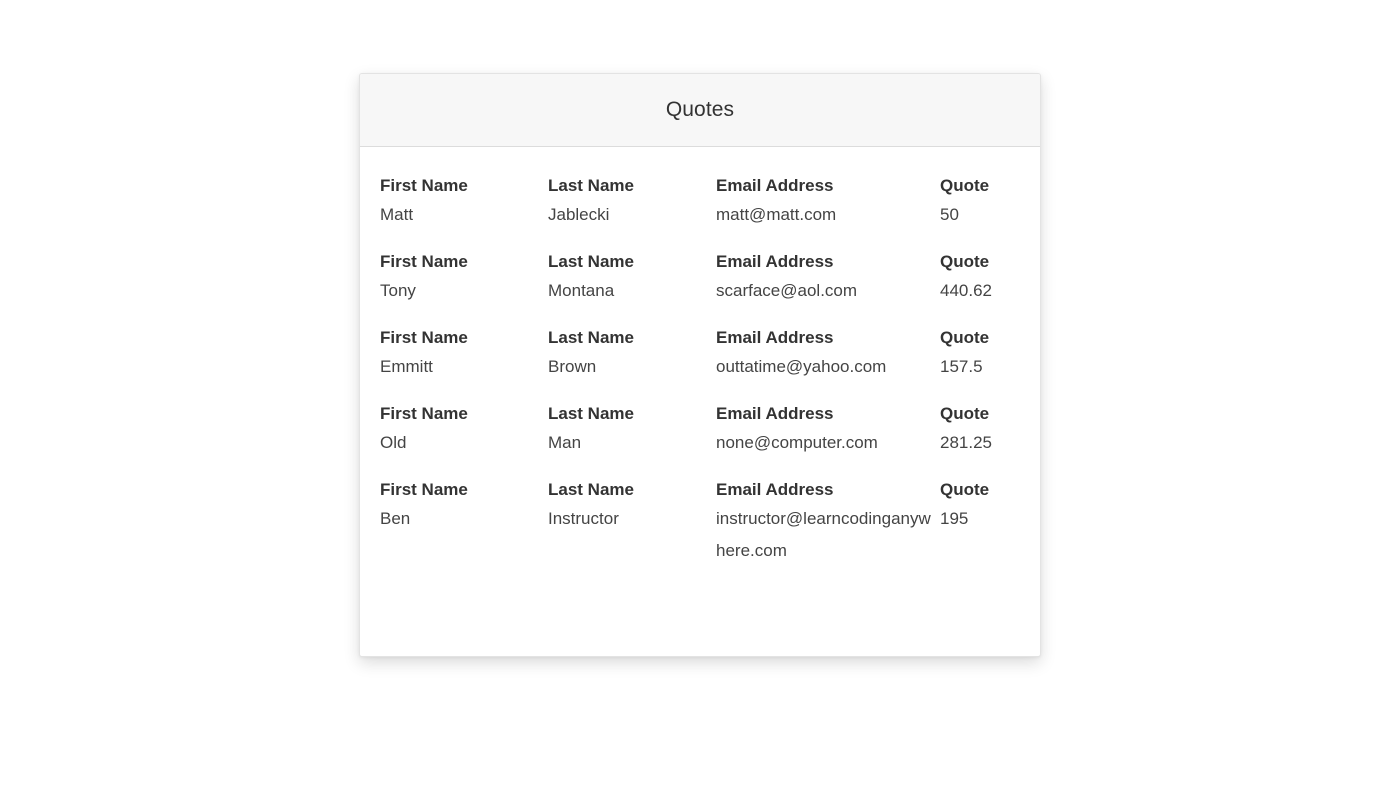 The height and width of the screenshot is (787, 1400). What do you see at coordinates (393, 442) in the screenshot?
I see `first-name-value: Old` at bounding box center [393, 442].